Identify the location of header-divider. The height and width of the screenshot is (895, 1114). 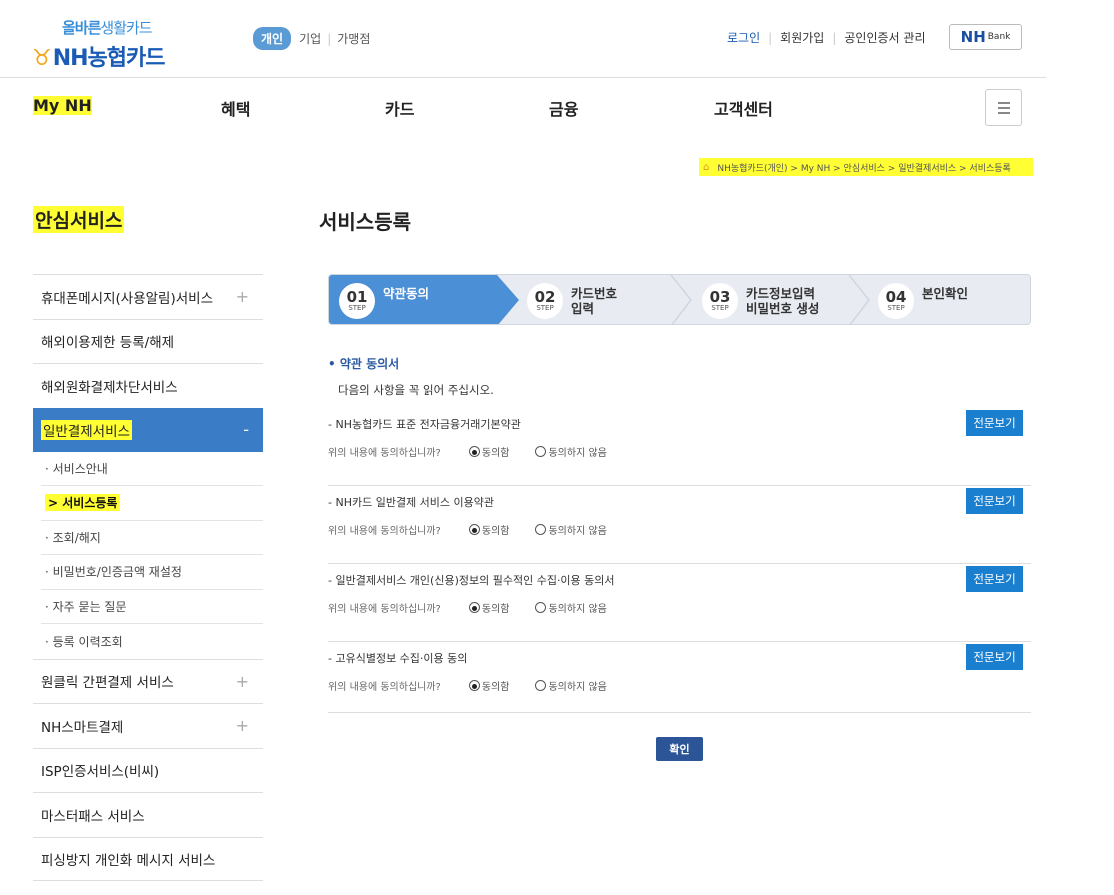
(523, 77).